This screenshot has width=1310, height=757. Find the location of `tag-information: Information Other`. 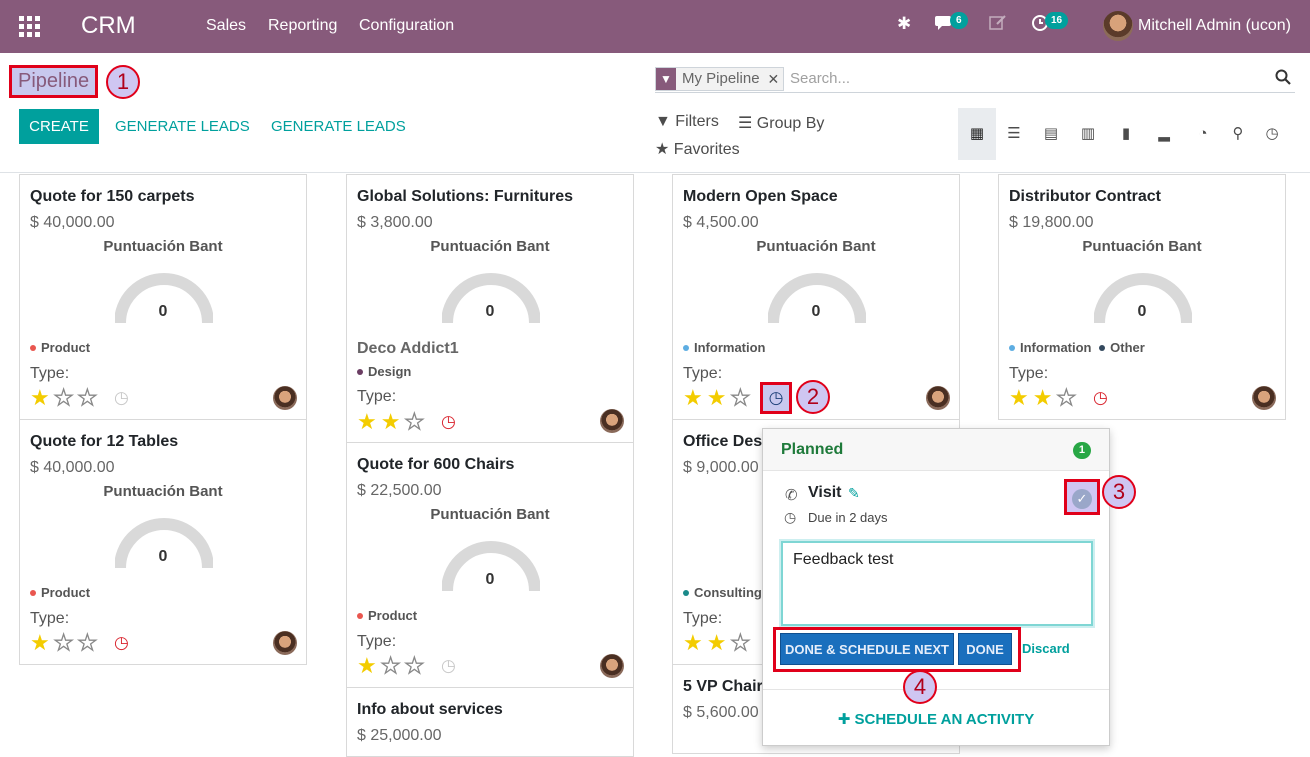

tag-information: Information Other is located at coordinates (1077, 347).